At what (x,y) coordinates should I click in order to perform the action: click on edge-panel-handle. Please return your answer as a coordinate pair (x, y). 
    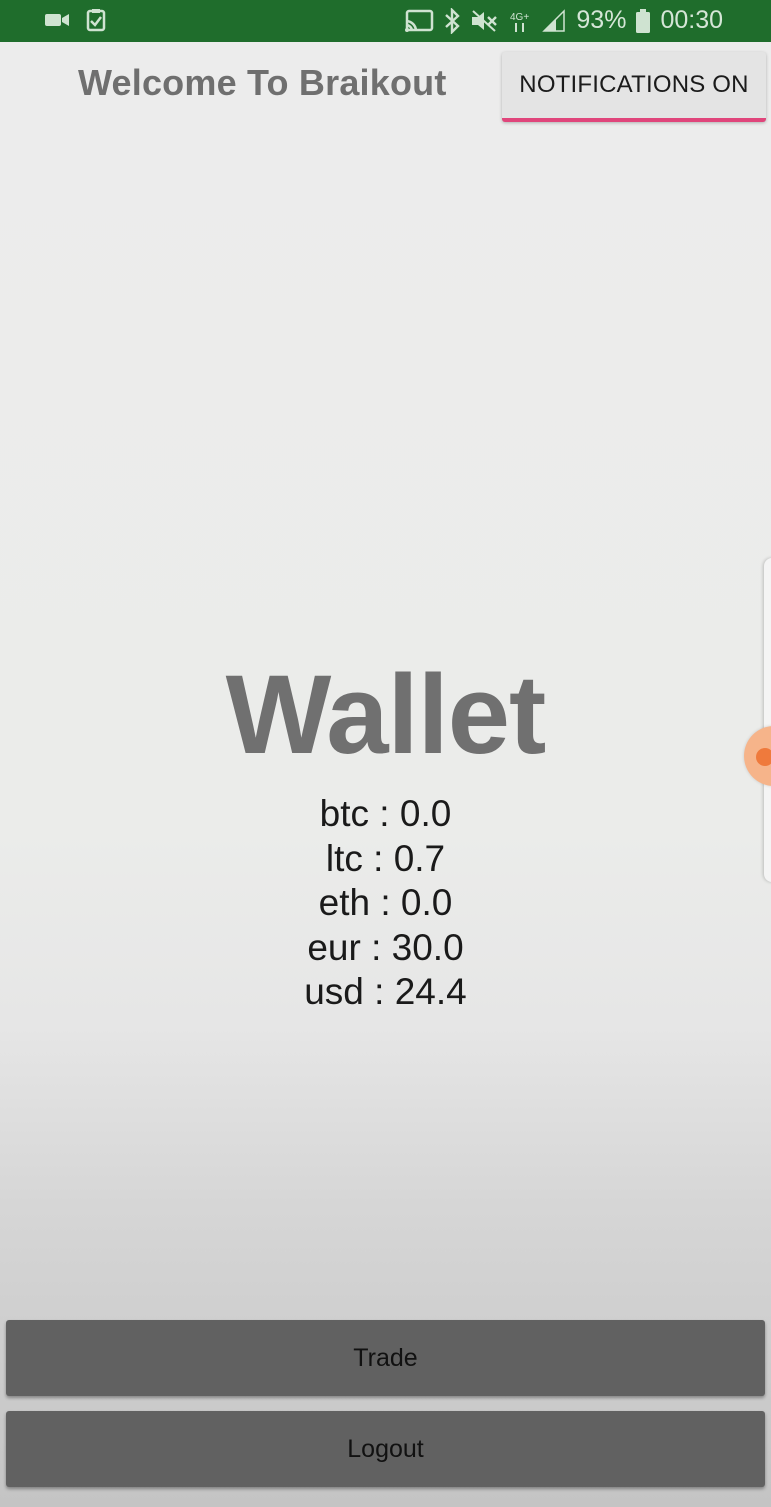
    Looking at the image, I should click on (767, 720).